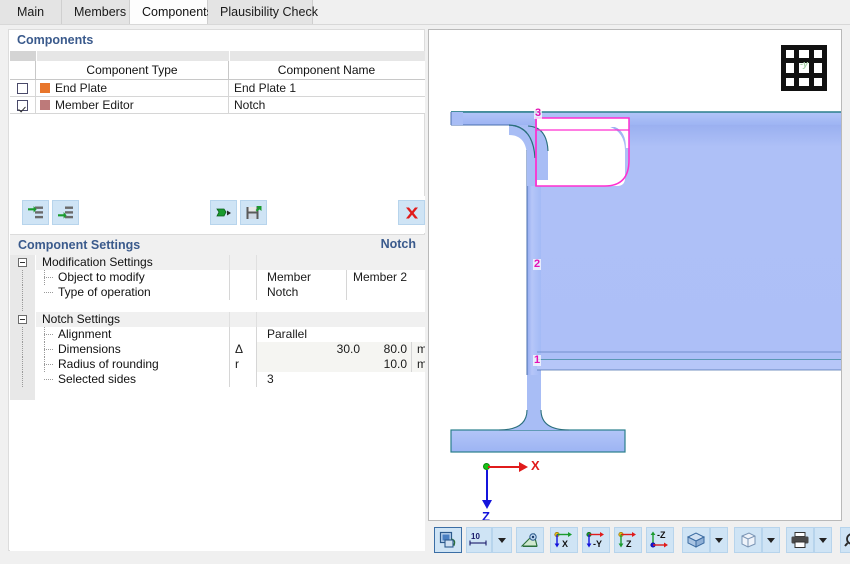  What do you see at coordinates (386, 277) in the screenshot?
I see `settings-row-value-secondary: Member 2` at bounding box center [386, 277].